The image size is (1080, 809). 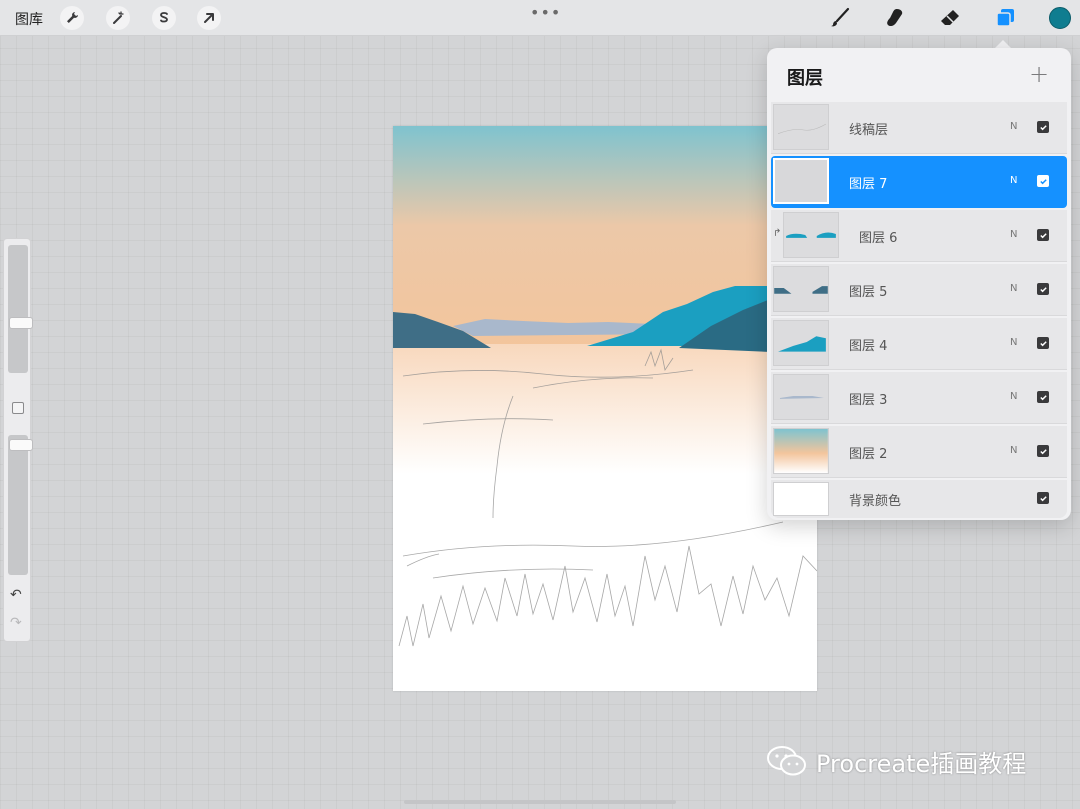 What do you see at coordinates (21, 445) in the screenshot?
I see `opacity-thumb` at bounding box center [21, 445].